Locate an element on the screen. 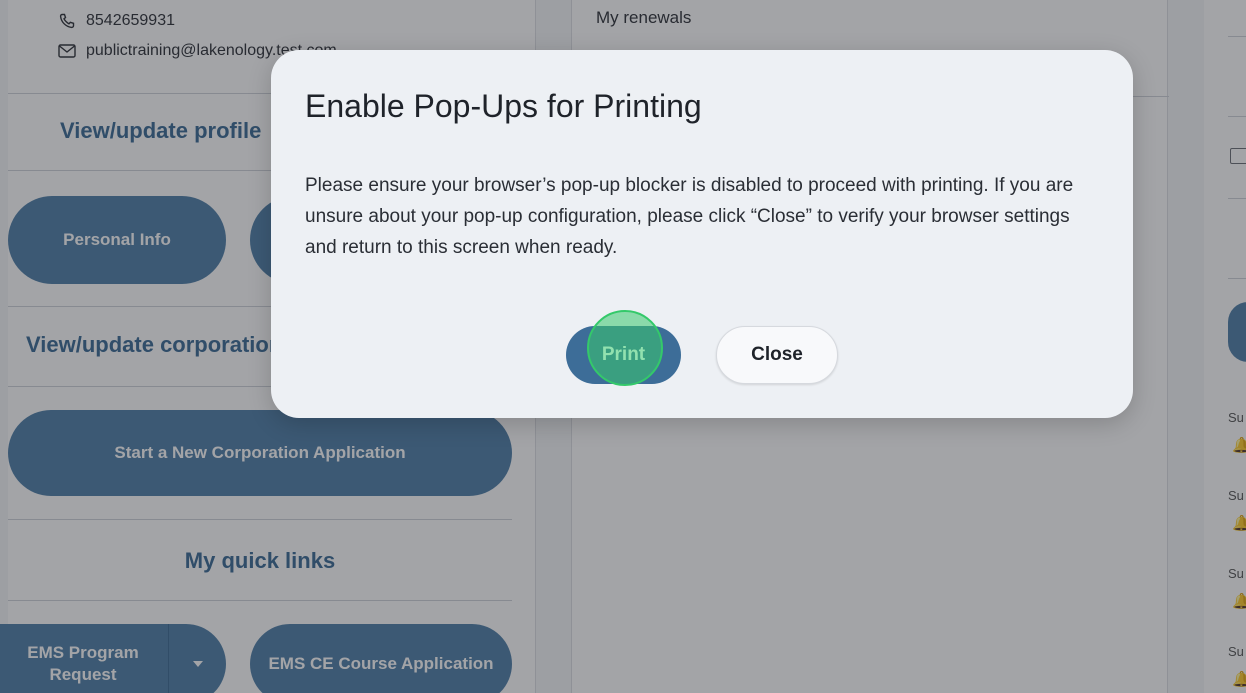 The width and height of the screenshot is (1246, 693). close-button: Close is located at coordinates (777, 355).